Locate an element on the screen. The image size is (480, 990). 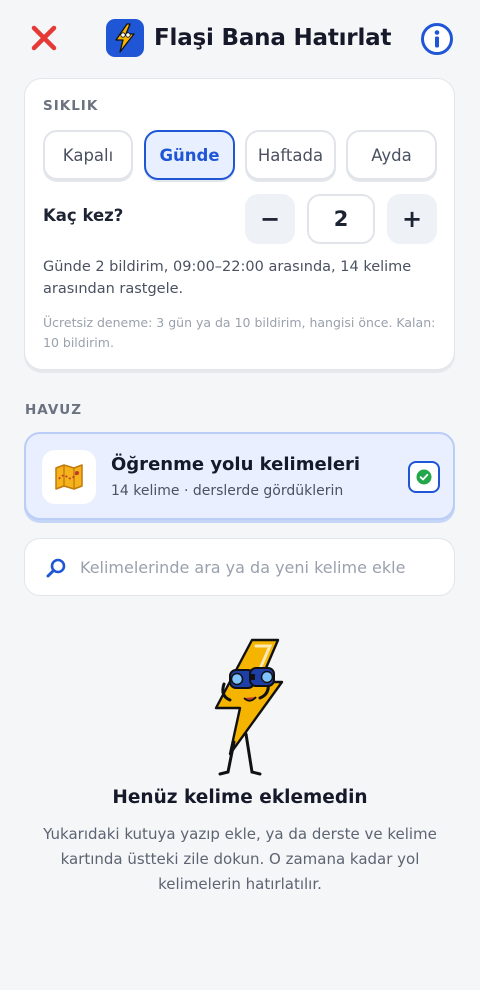
check-icon is located at coordinates (424, 477).